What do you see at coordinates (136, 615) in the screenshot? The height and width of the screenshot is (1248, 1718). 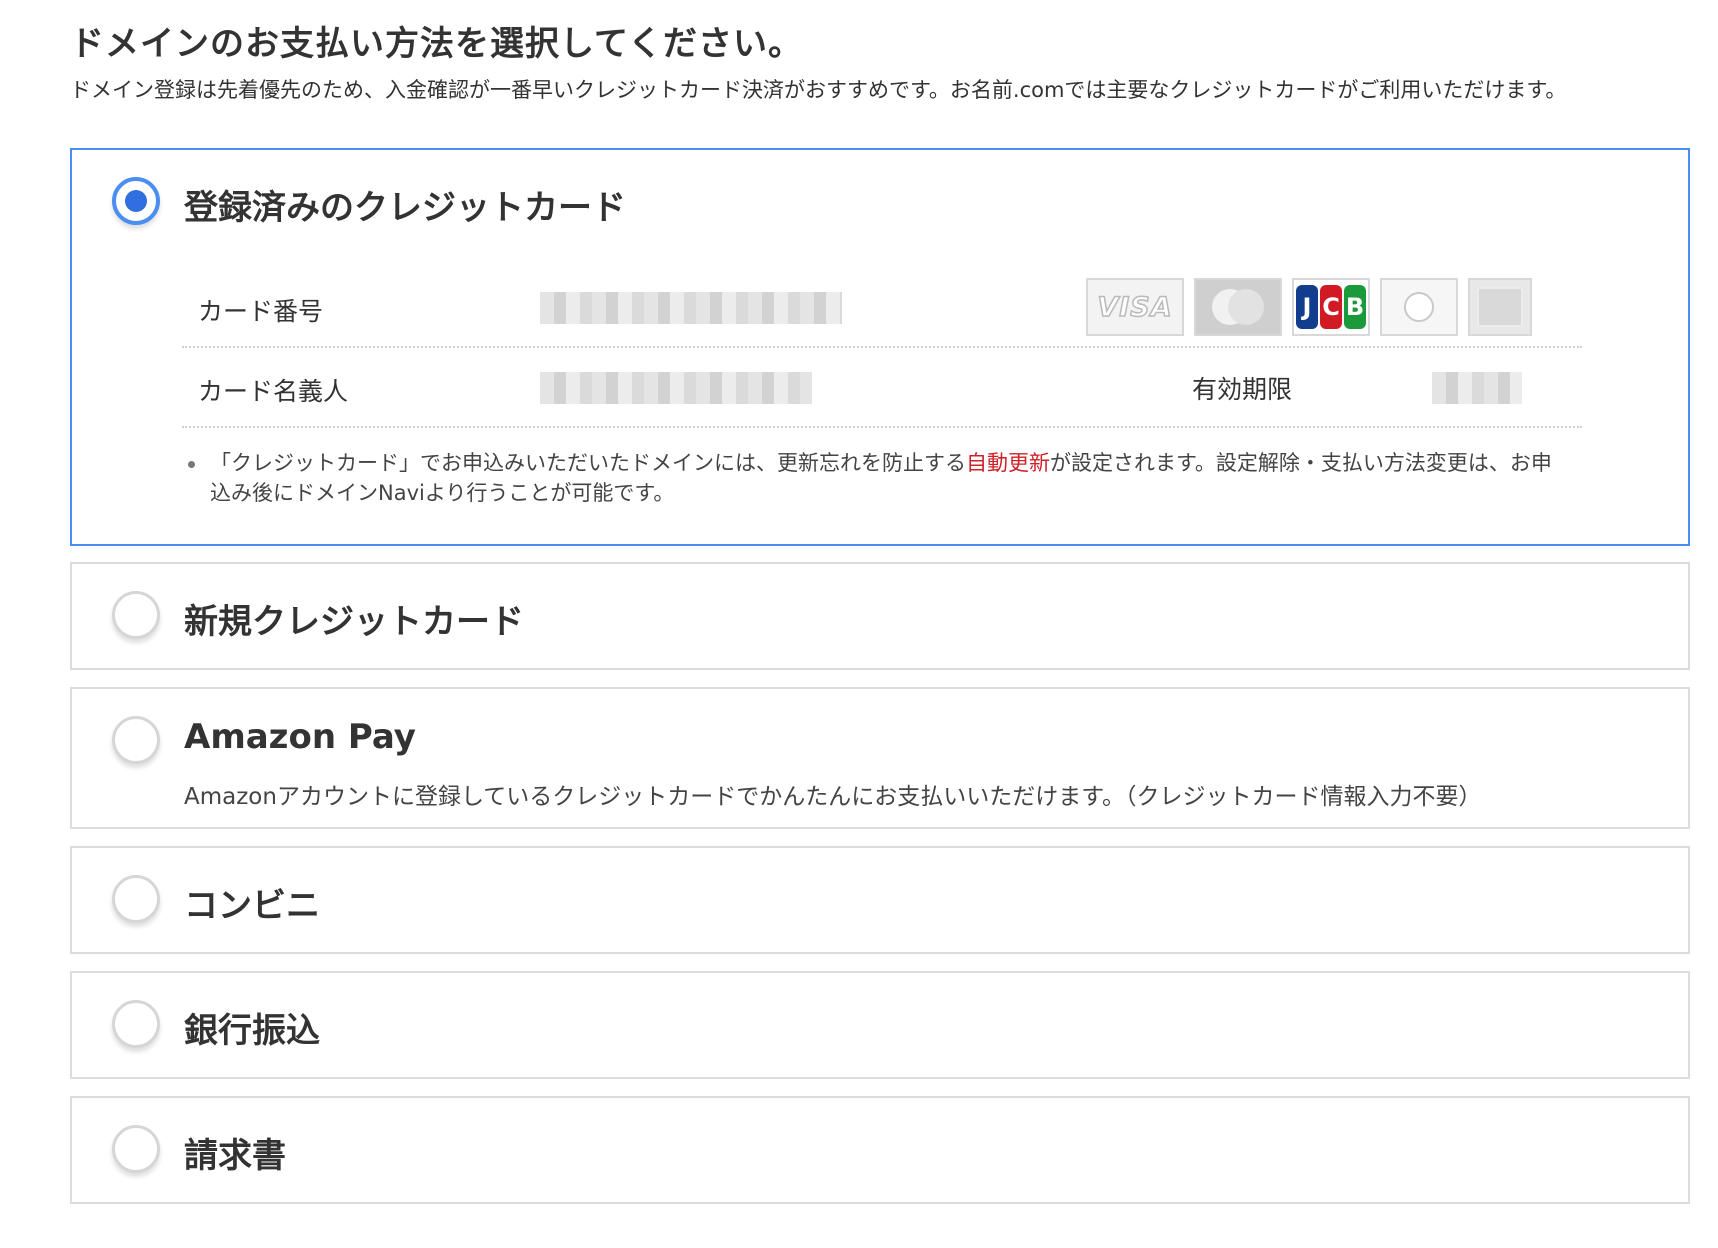 I see `radio-new-card` at bounding box center [136, 615].